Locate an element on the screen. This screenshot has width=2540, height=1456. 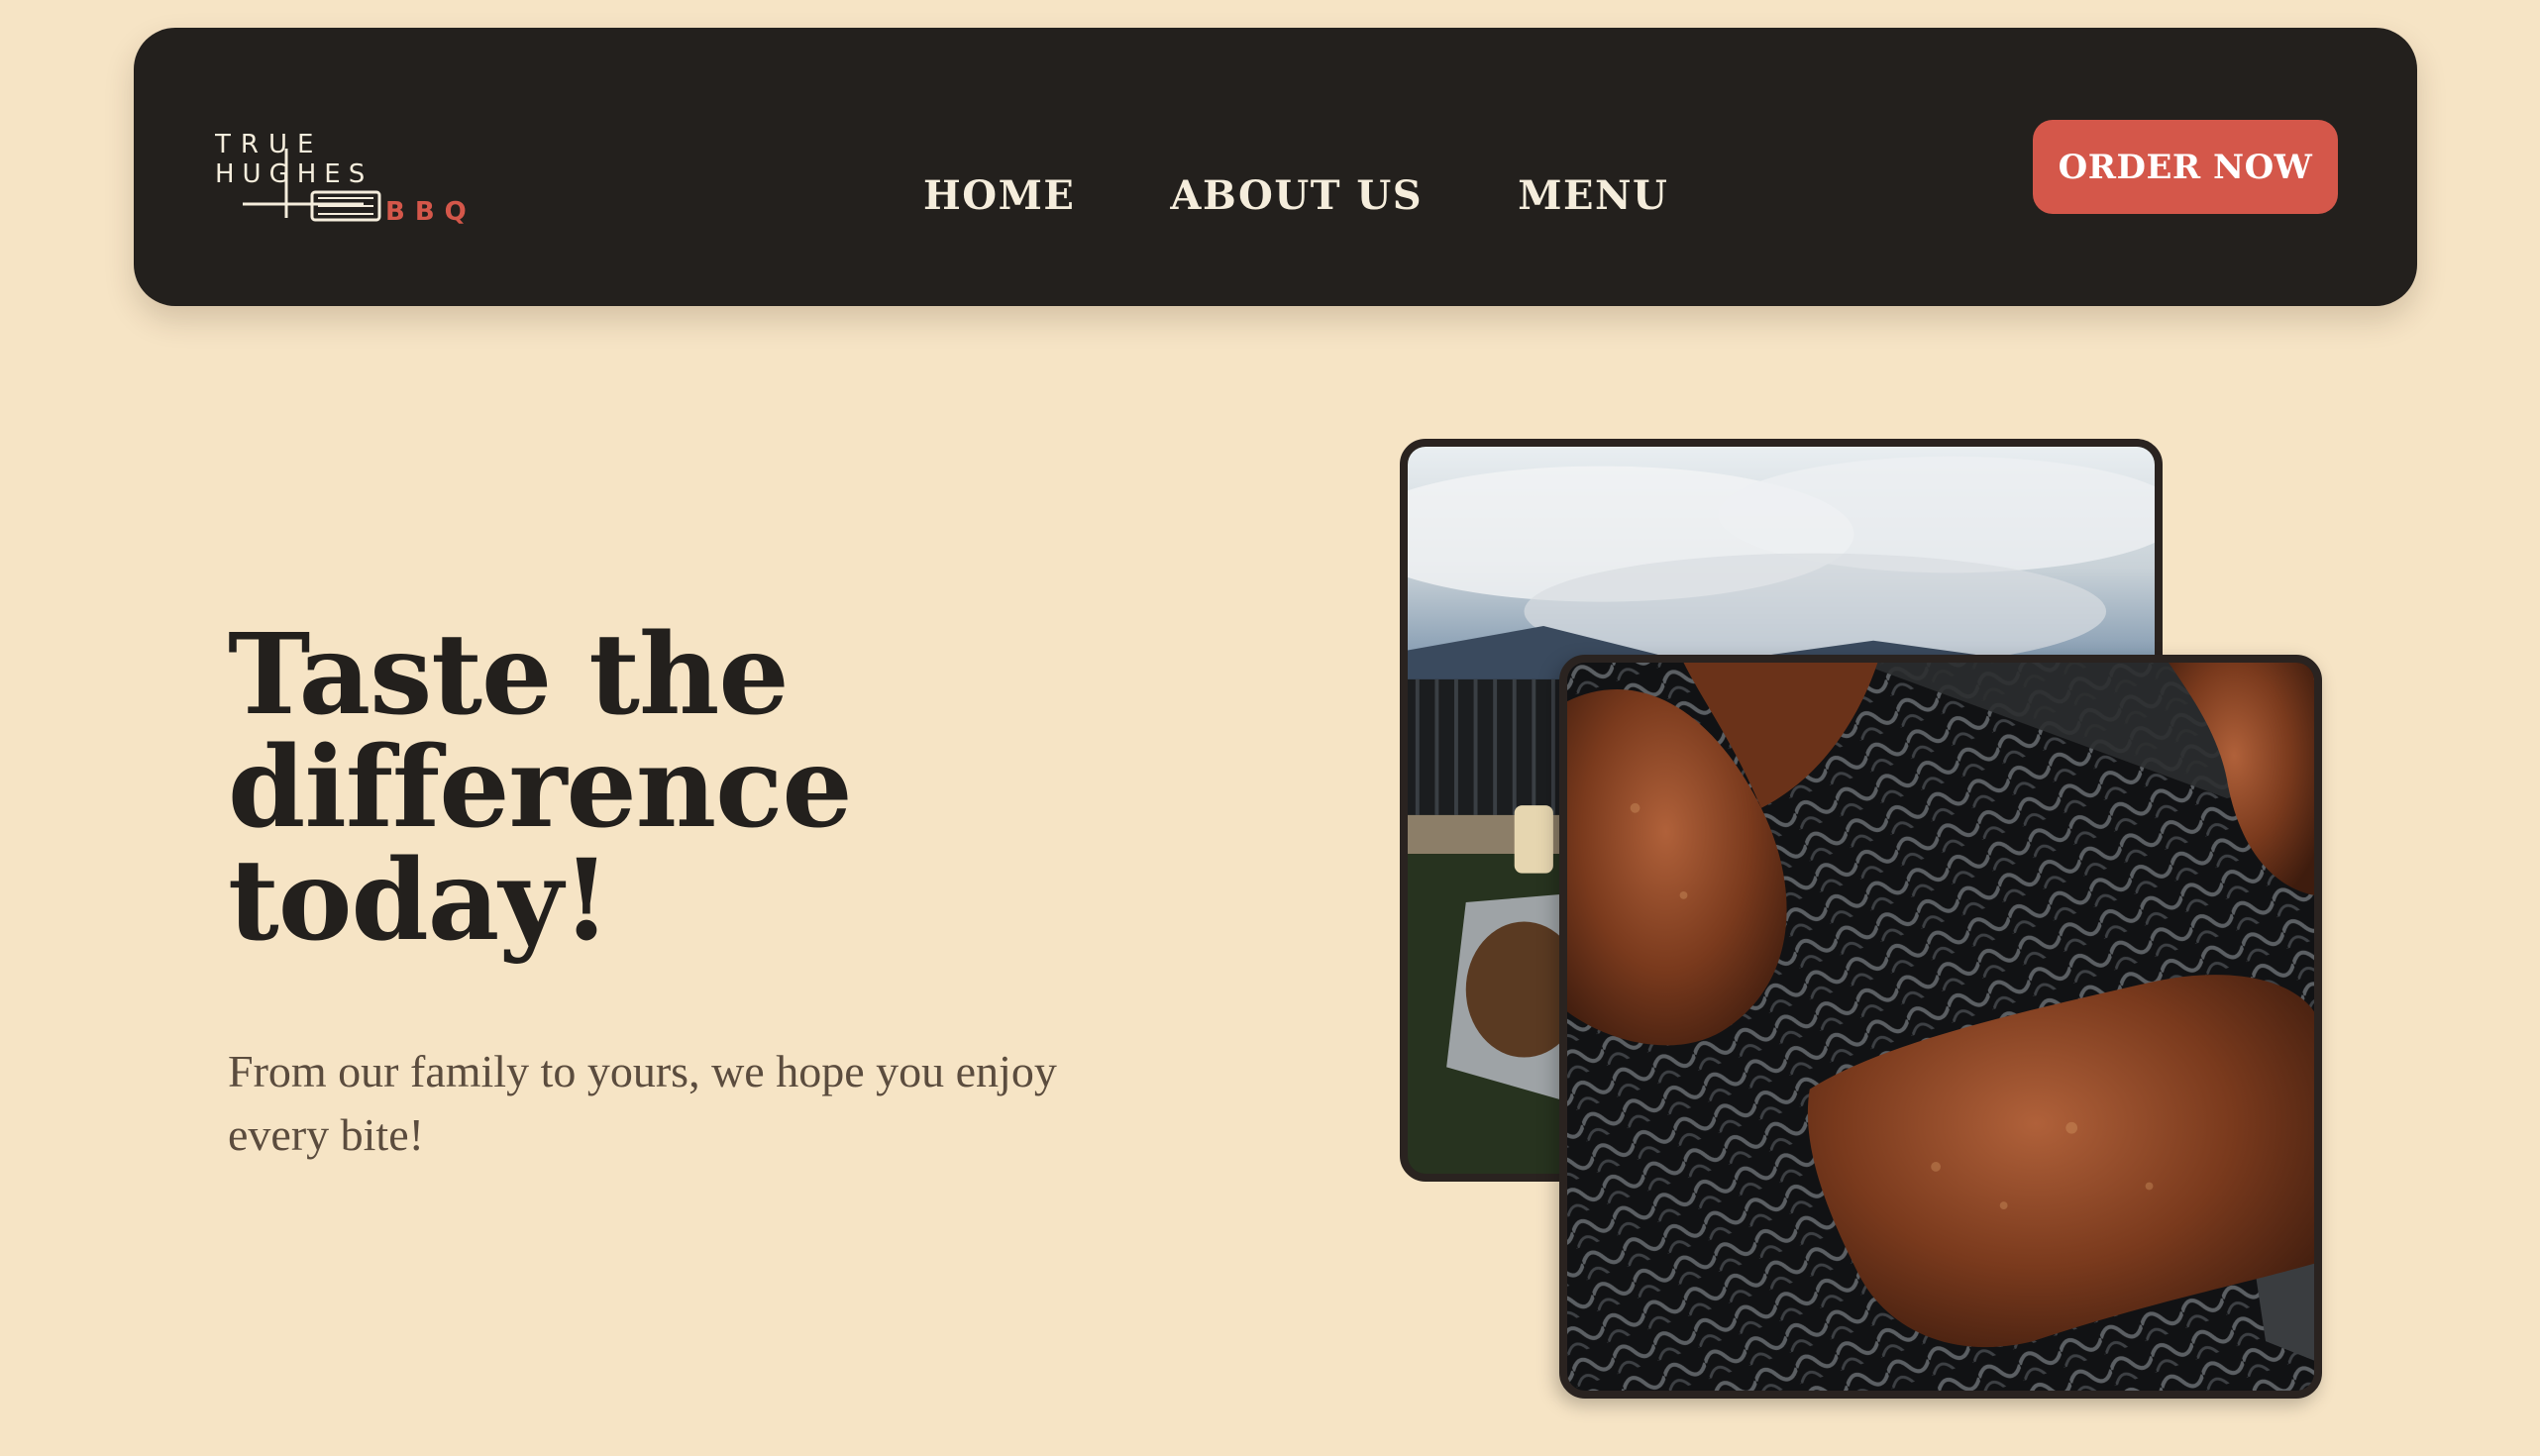
logo-text-line2: HUGHES is located at coordinates (293, 174).